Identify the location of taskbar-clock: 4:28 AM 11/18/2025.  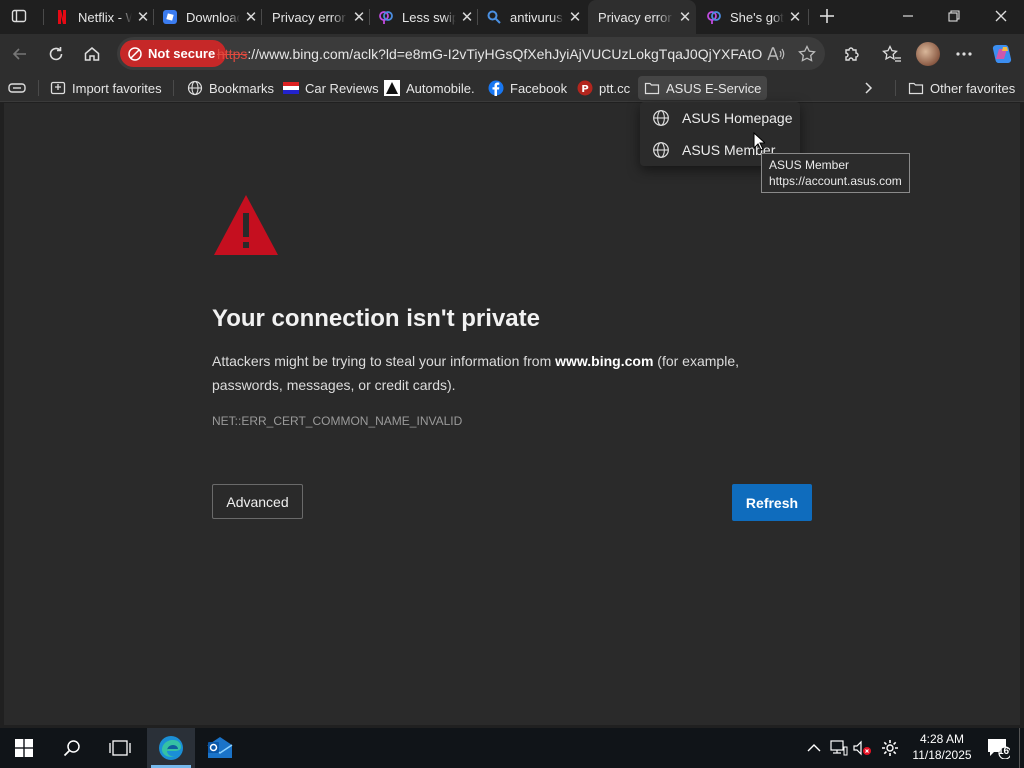
(942, 747).